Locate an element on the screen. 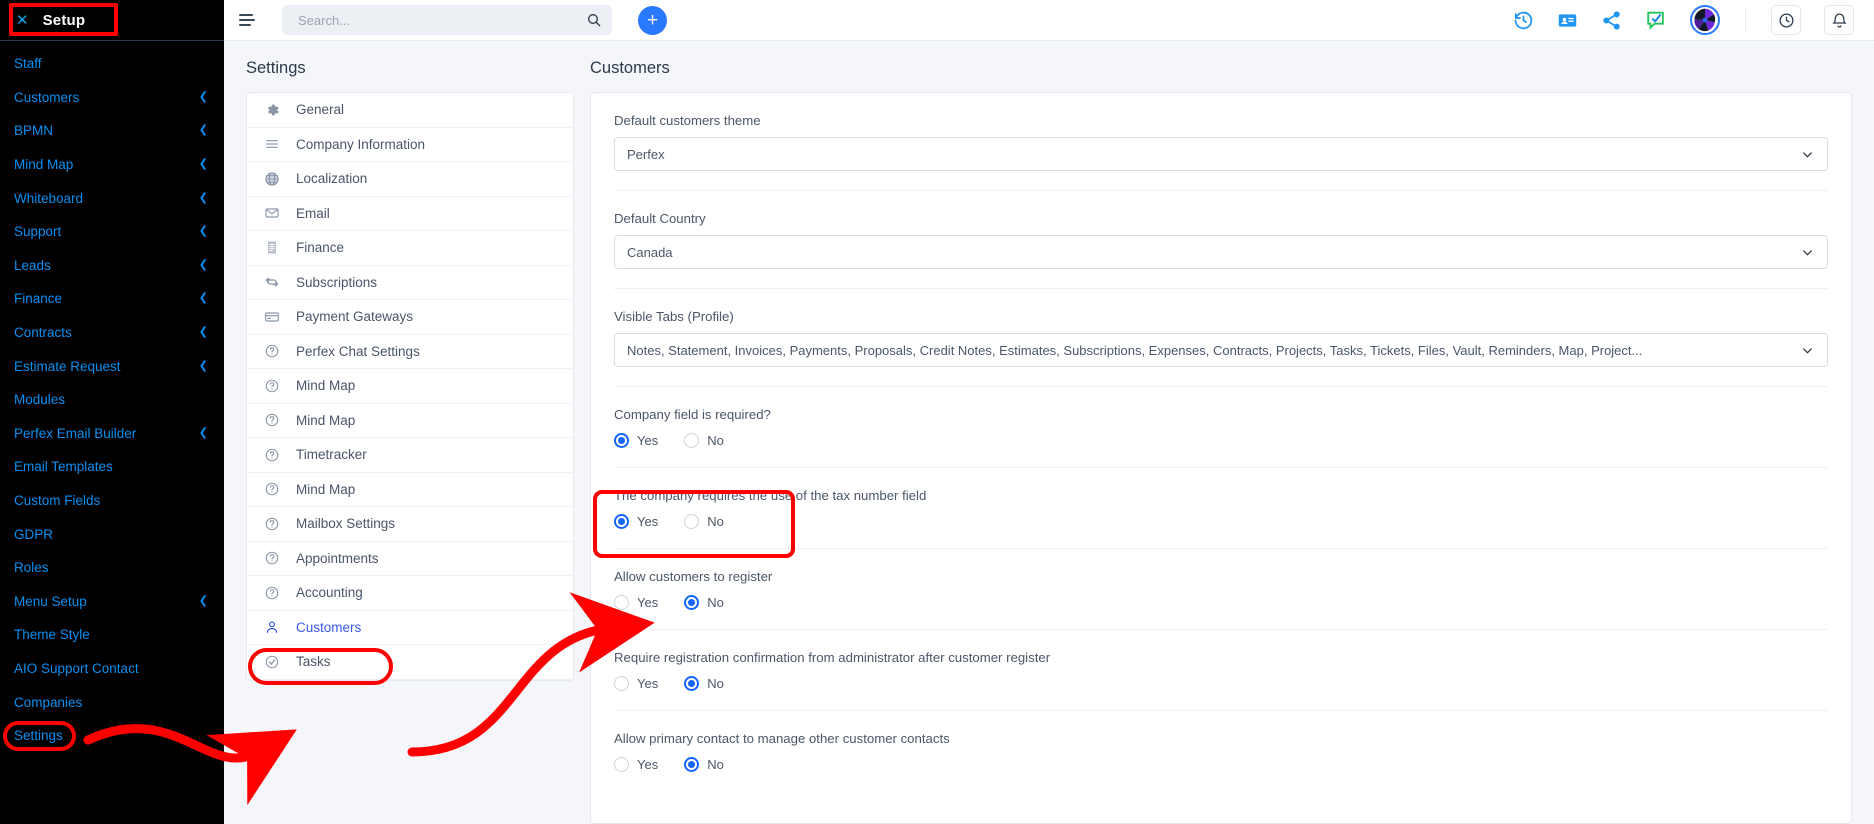 This screenshot has height=824, width=1874. radio-require-registration-confirmation-from-administrator-after-customer-register-no: No is located at coordinates (704, 683).